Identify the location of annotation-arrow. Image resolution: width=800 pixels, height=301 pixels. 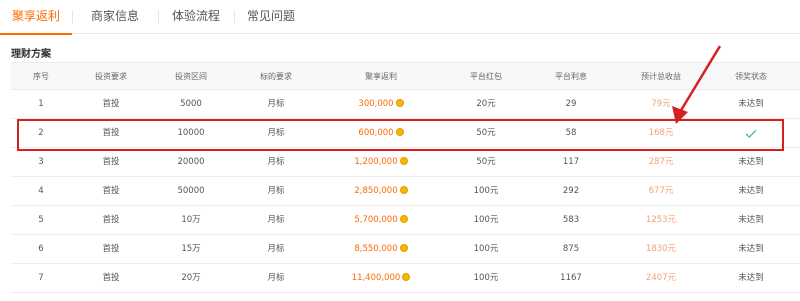
(697, 84).